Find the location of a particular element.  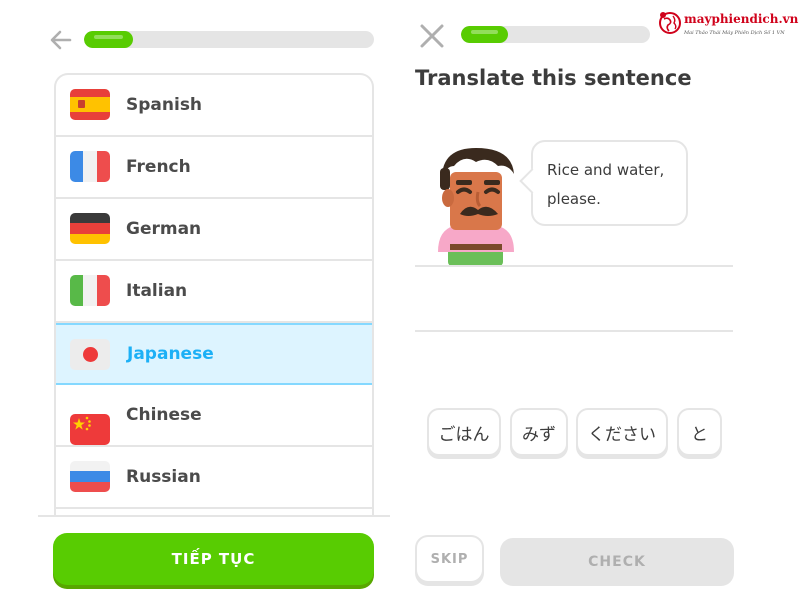

russia-flag-icon is located at coordinates (90, 476).